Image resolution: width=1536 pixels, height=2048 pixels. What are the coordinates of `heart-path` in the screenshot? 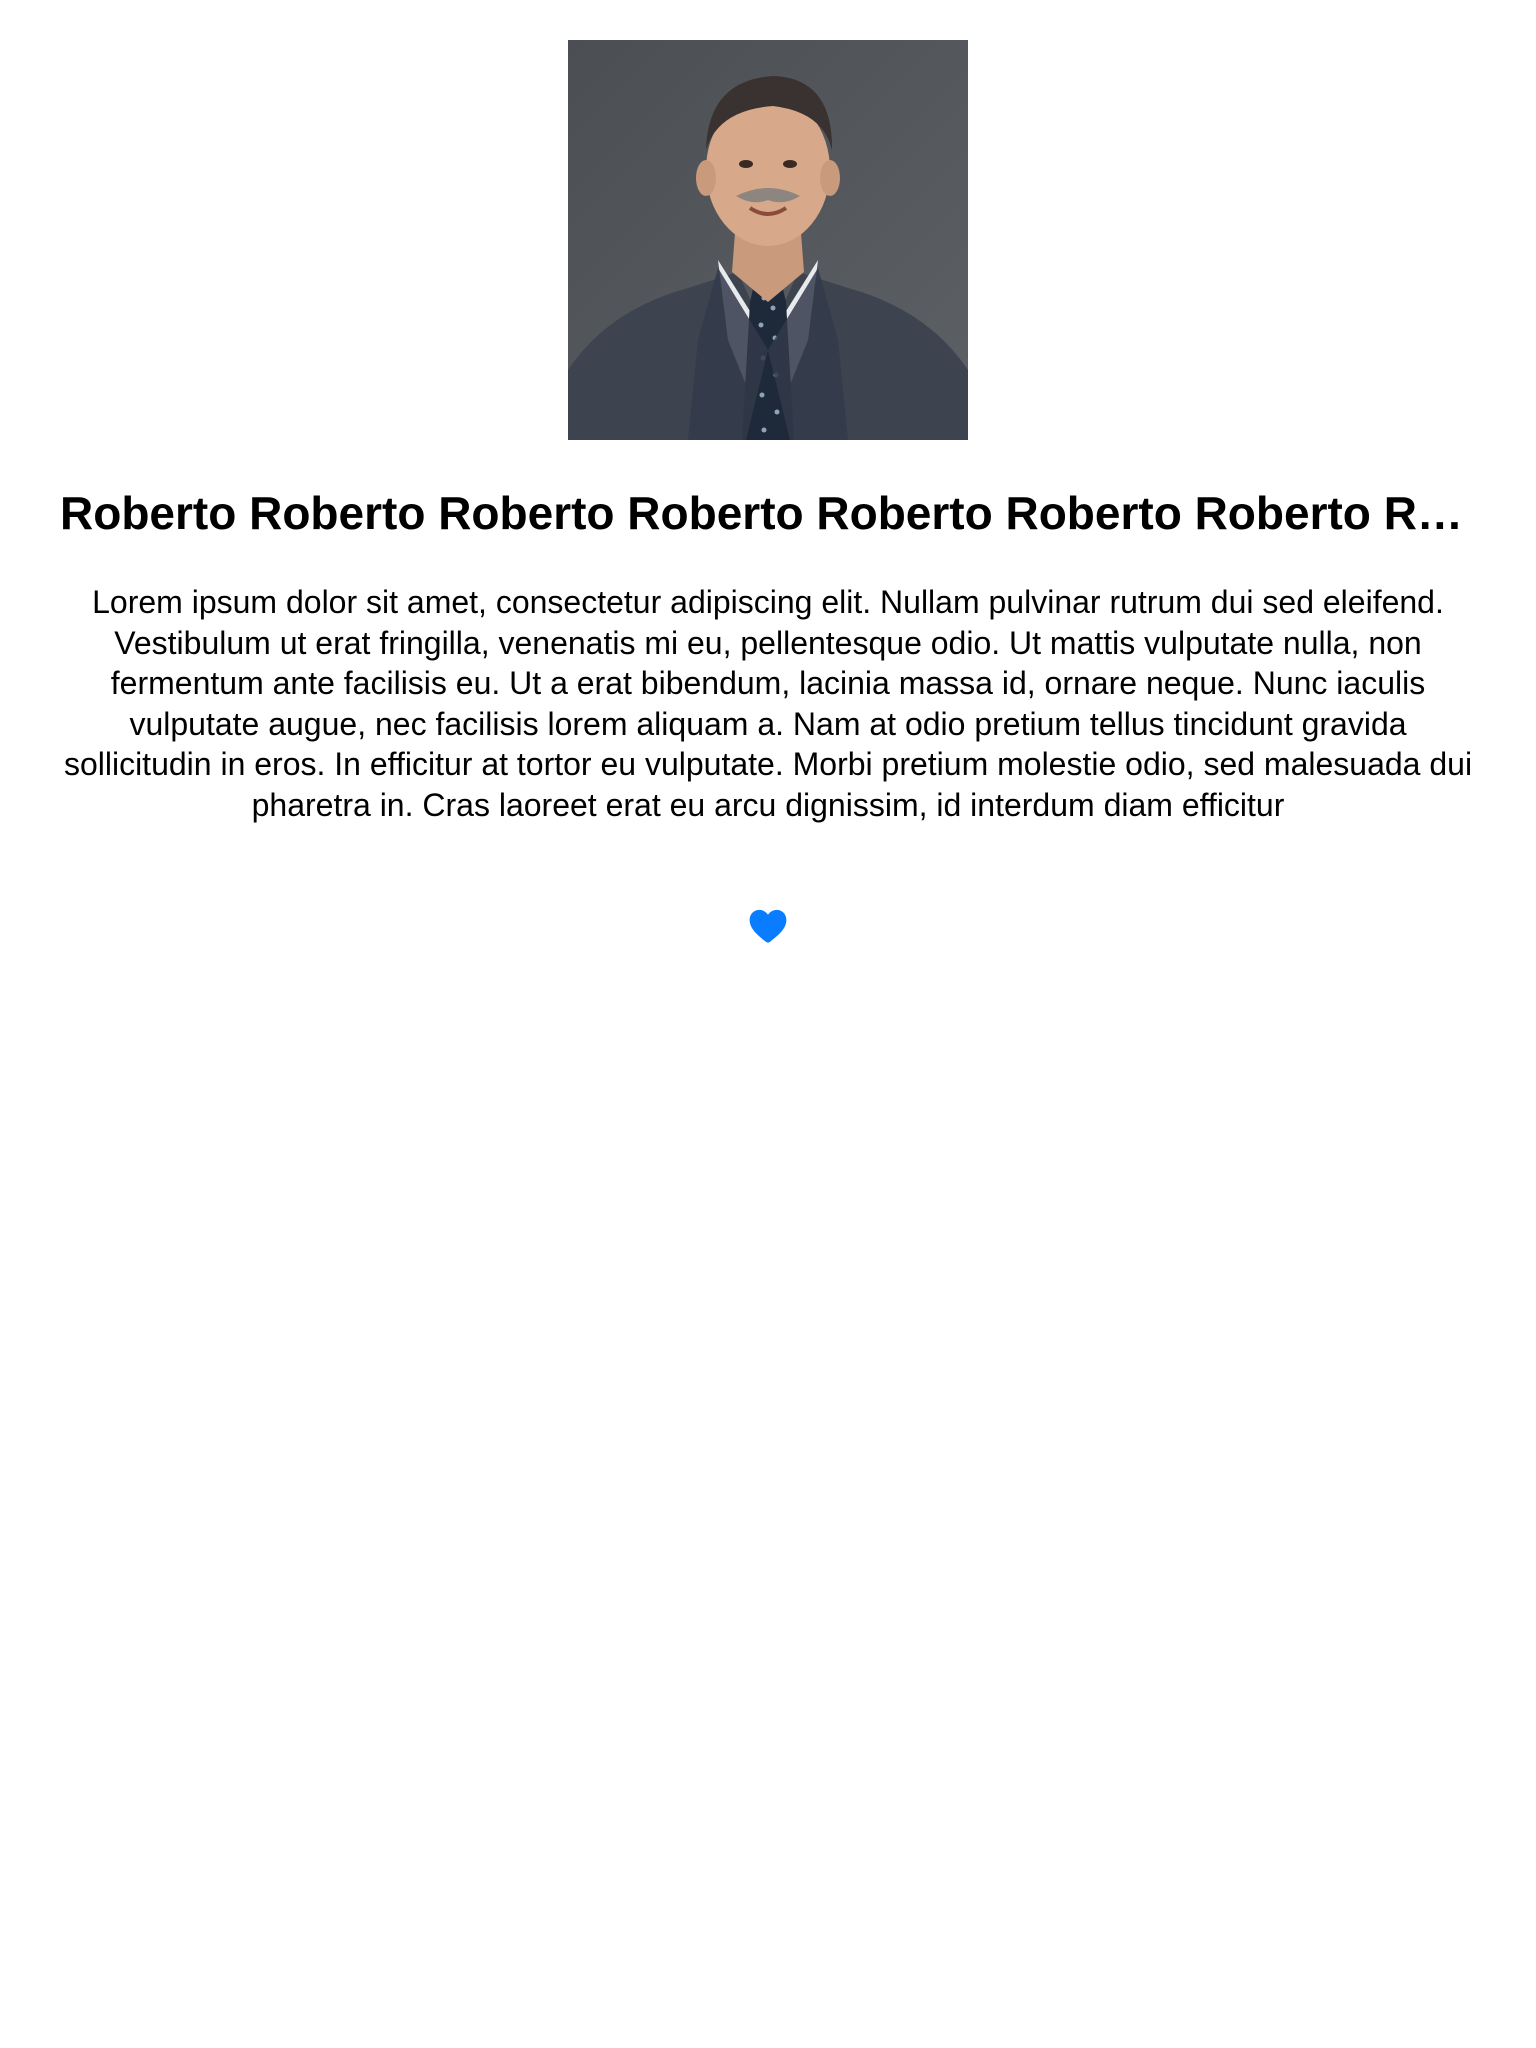 It's located at (768, 926).